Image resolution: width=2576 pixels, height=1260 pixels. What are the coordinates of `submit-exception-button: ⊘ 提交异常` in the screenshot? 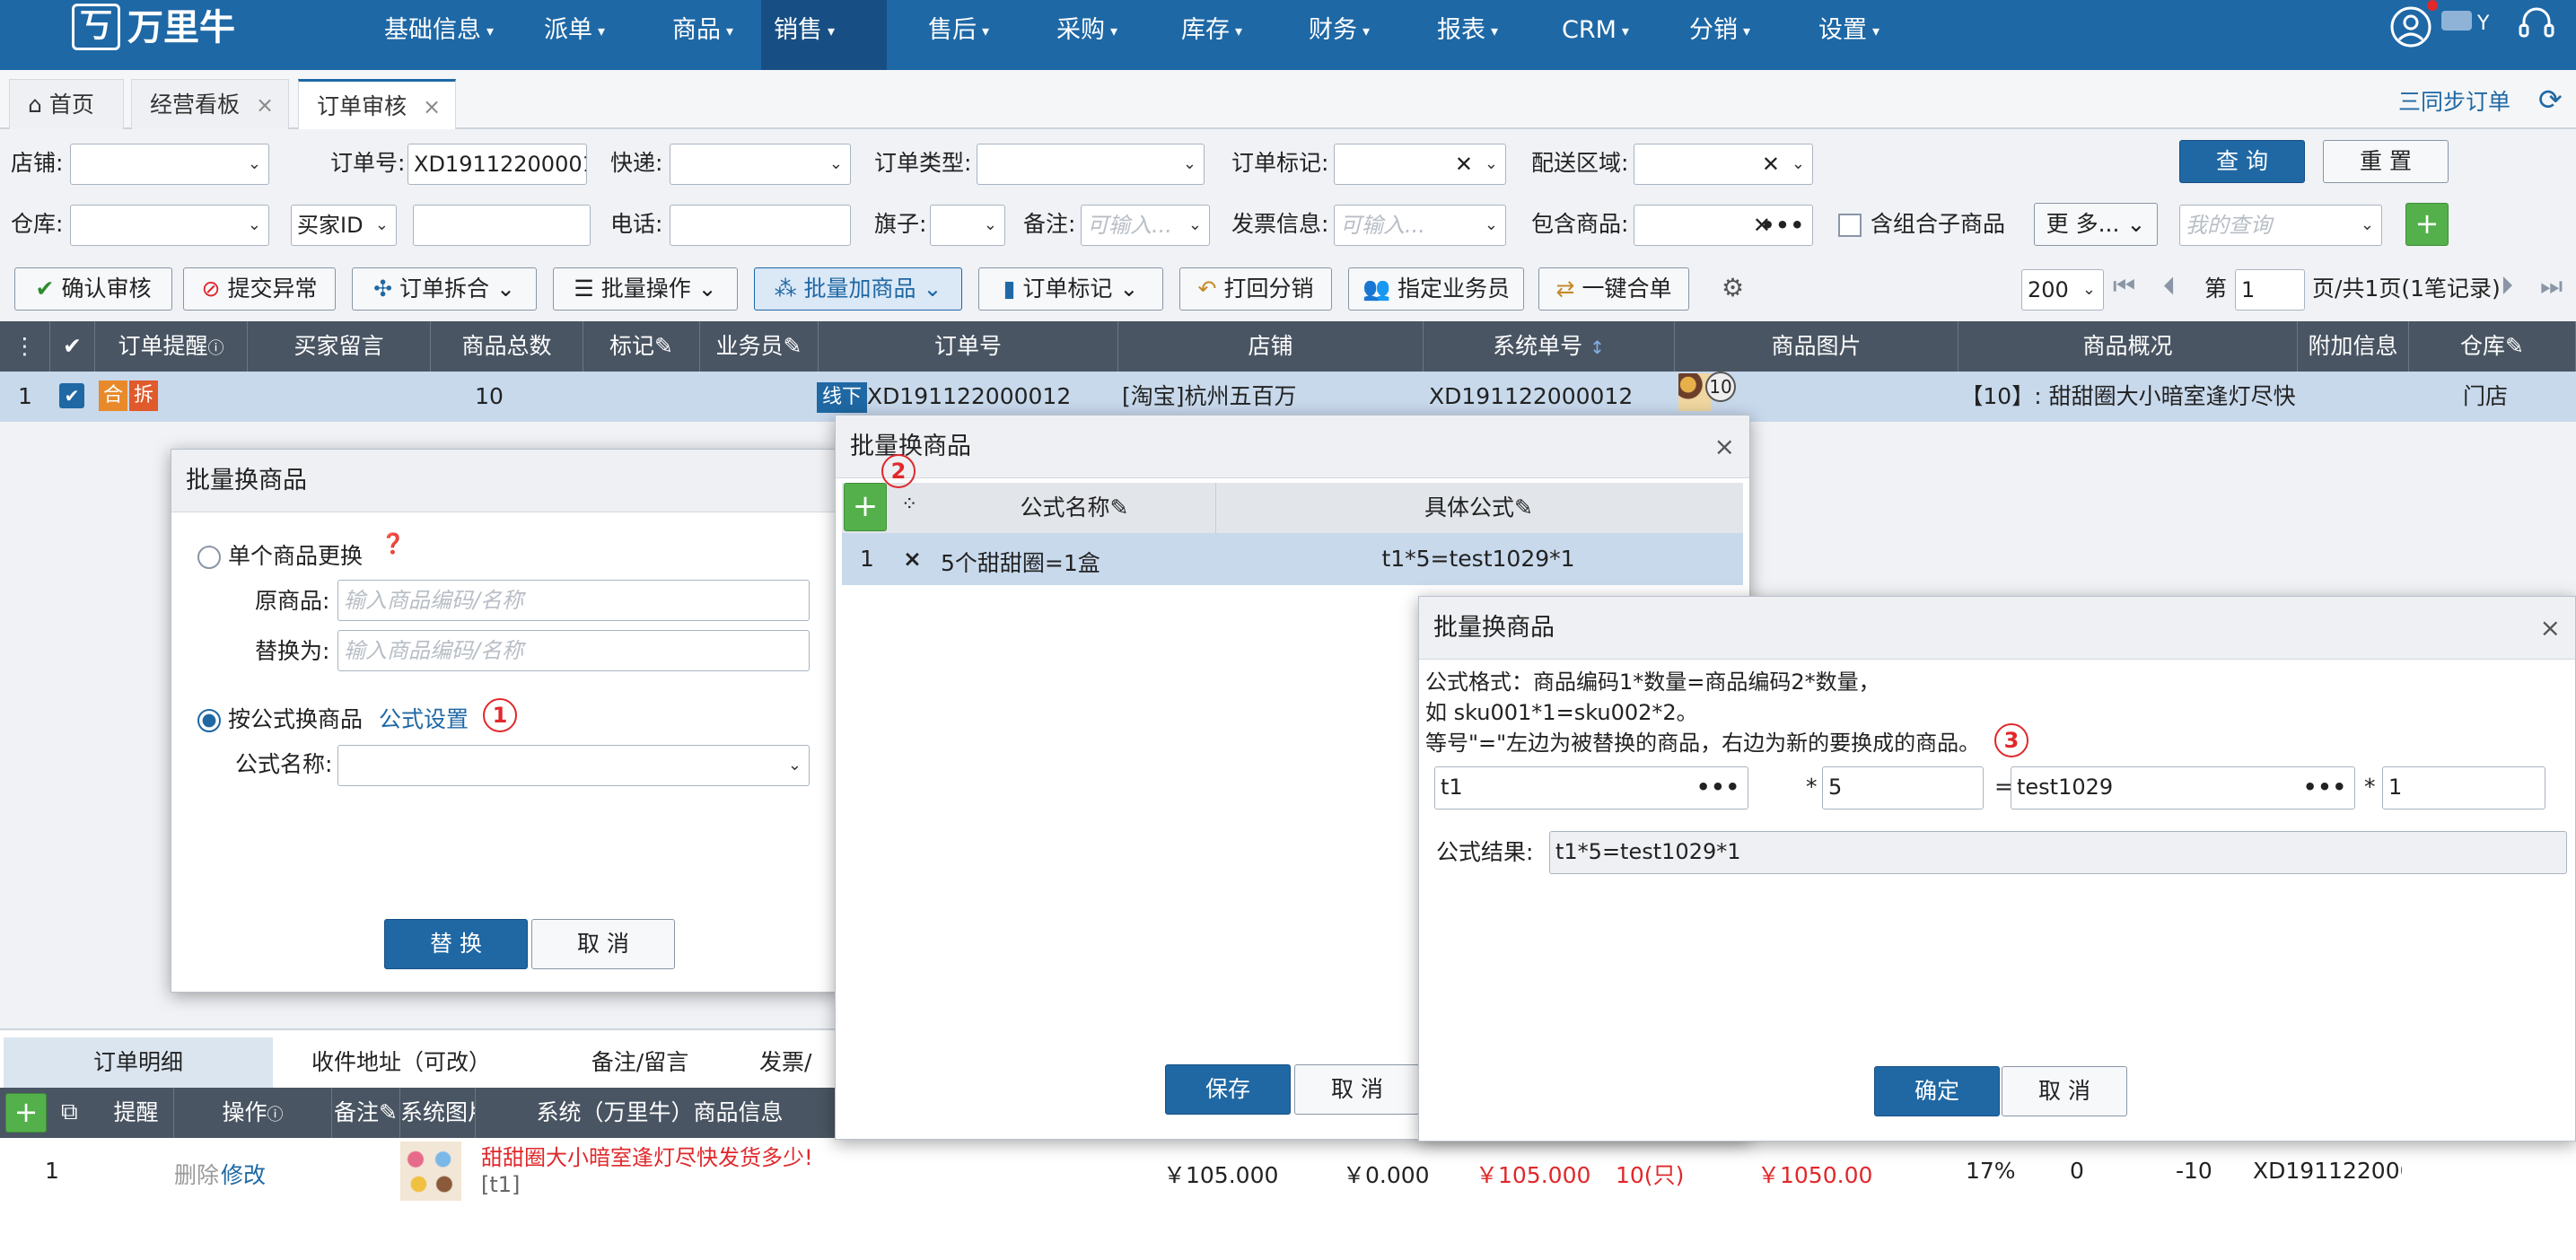 It's located at (259, 289).